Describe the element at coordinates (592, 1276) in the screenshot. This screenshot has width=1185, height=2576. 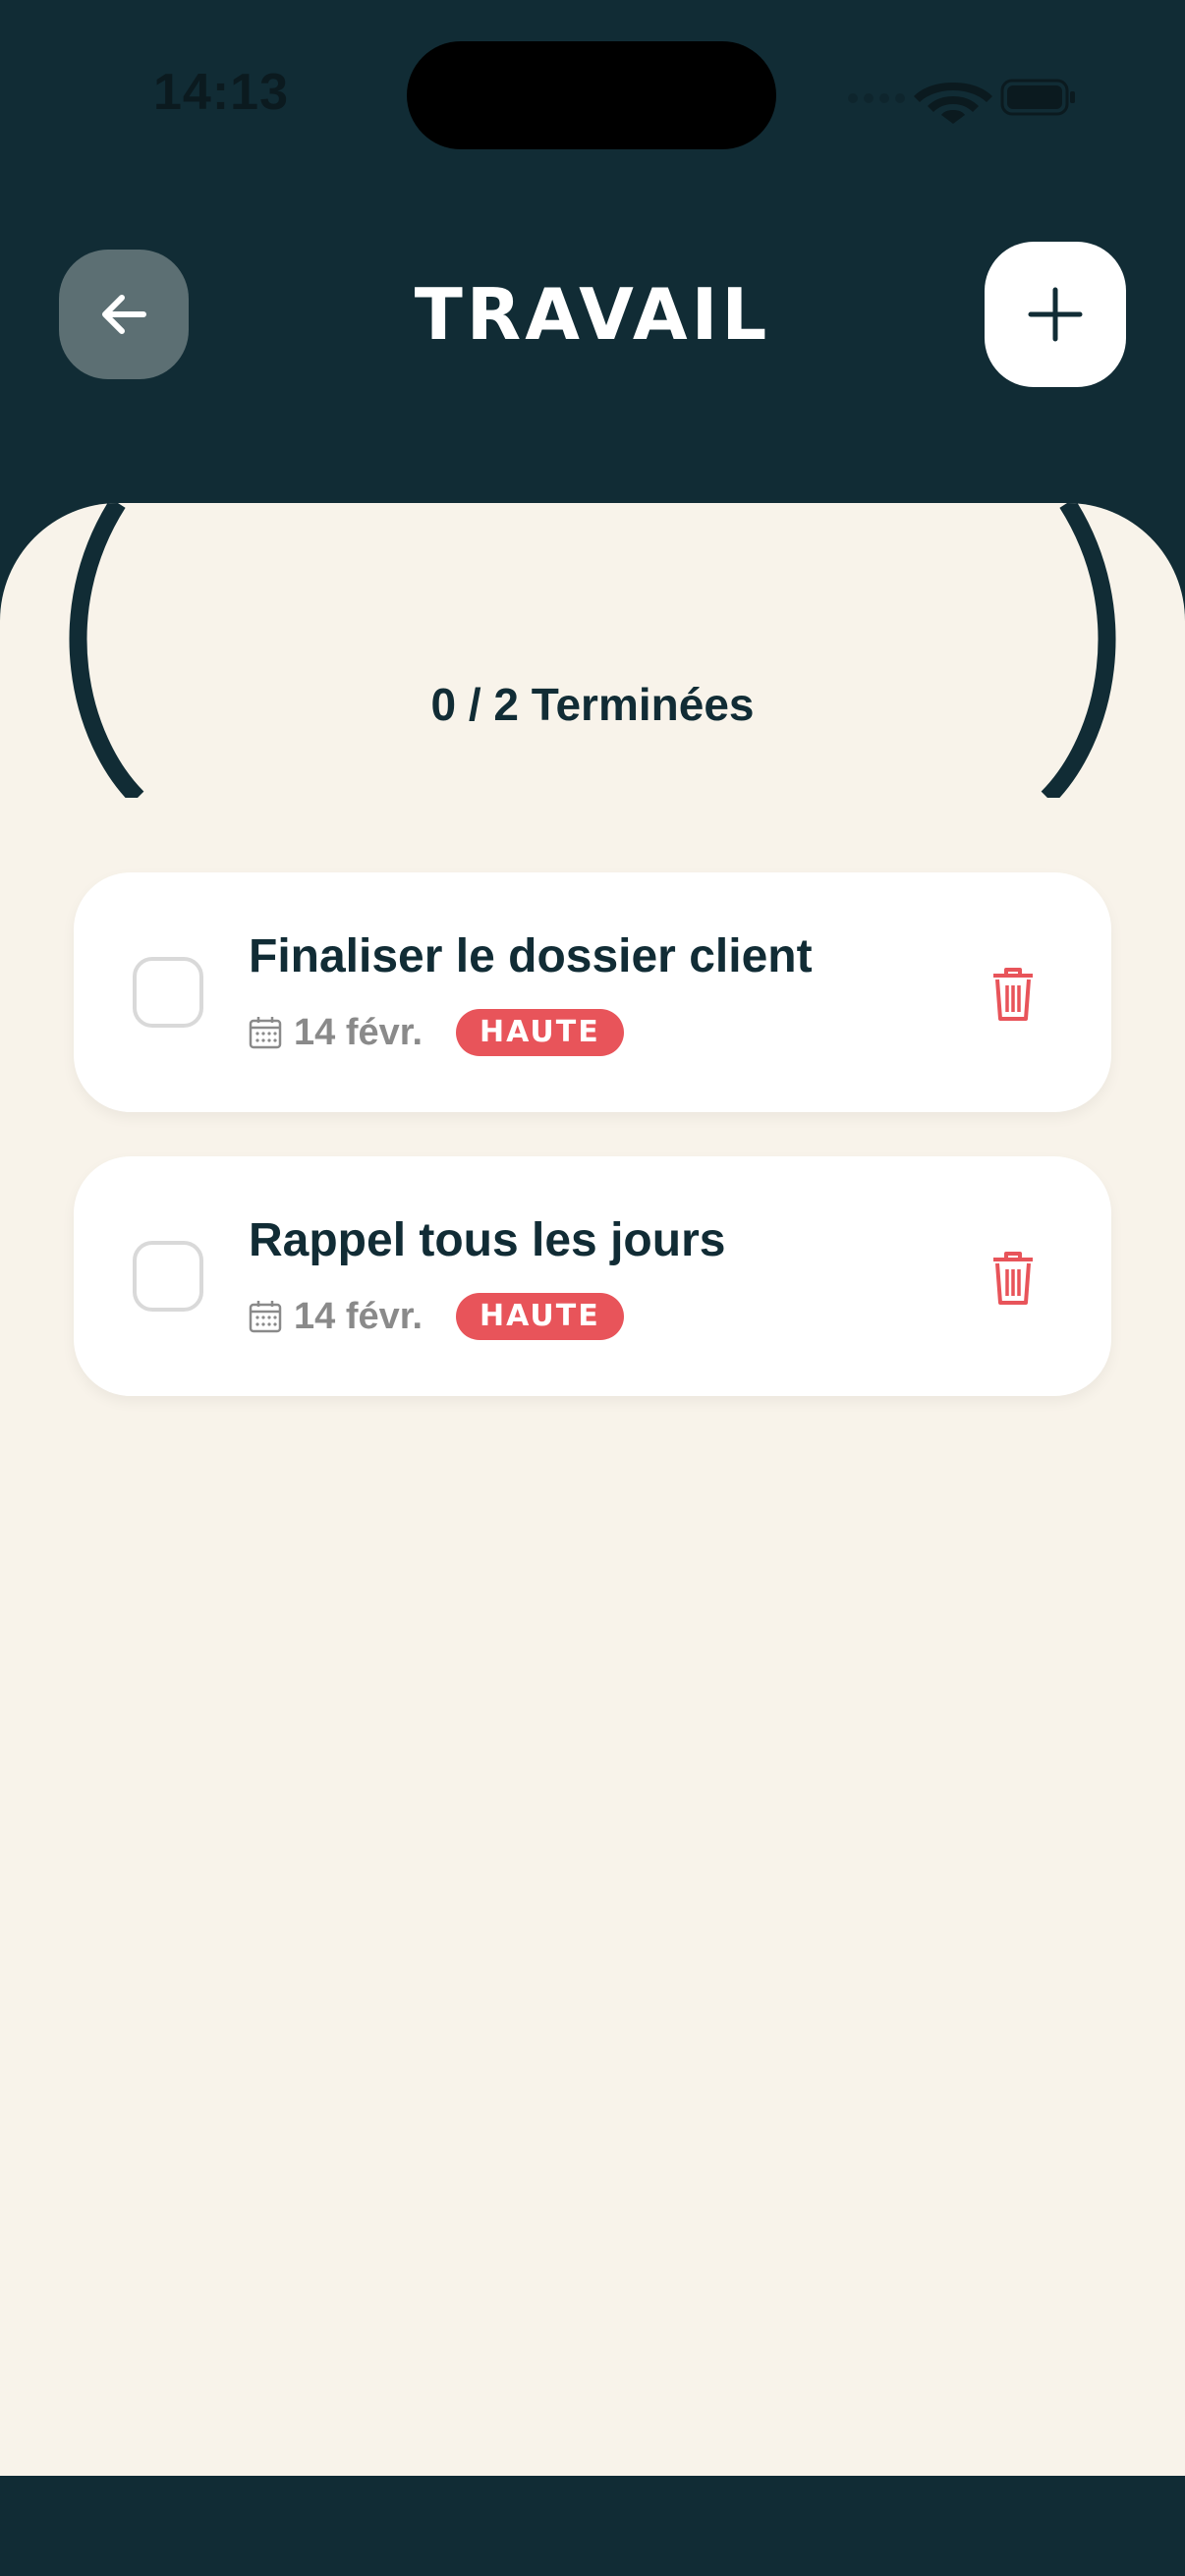
I see `task-card: Rappel tous les jours 14 févr. HAUTE` at that location.